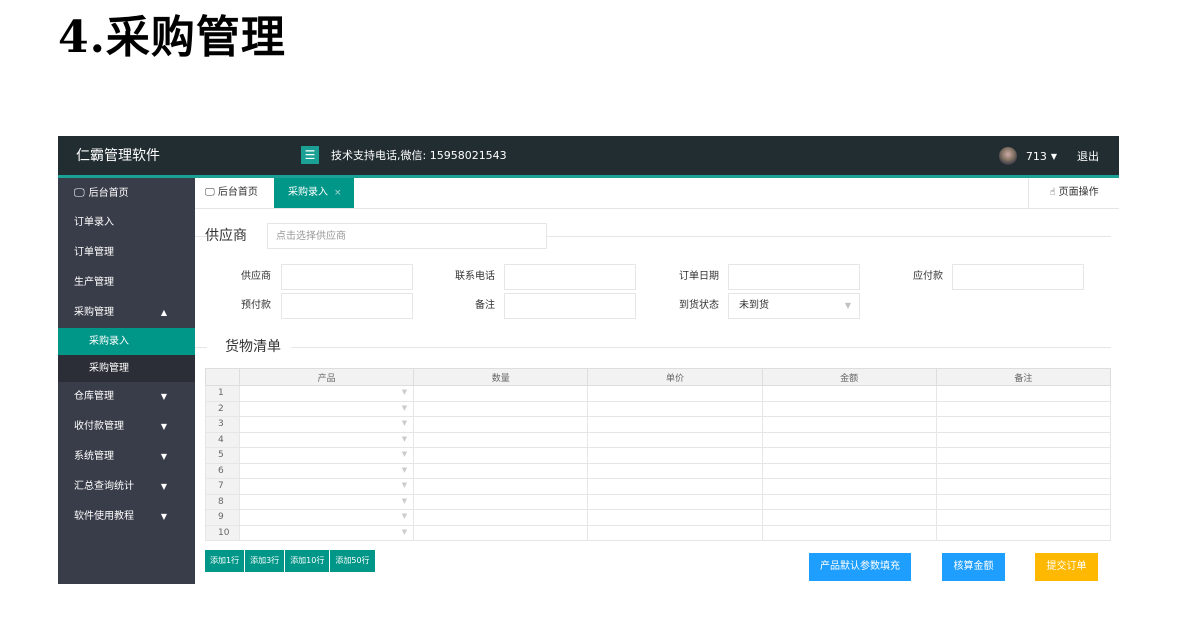 The width and height of the screenshot is (1202, 639). I want to click on add-10-rows-button: 添加10行, so click(308, 561).